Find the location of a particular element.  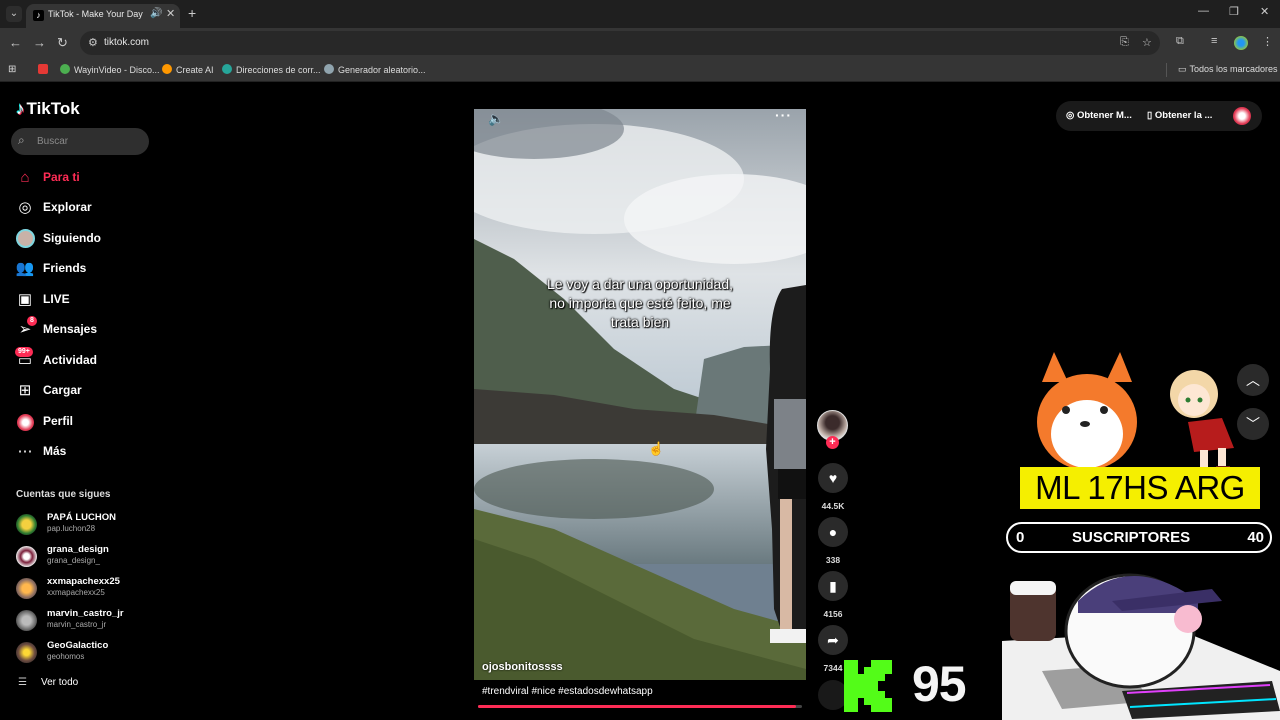

compass-icon: ◎ is located at coordinates (25, 207).